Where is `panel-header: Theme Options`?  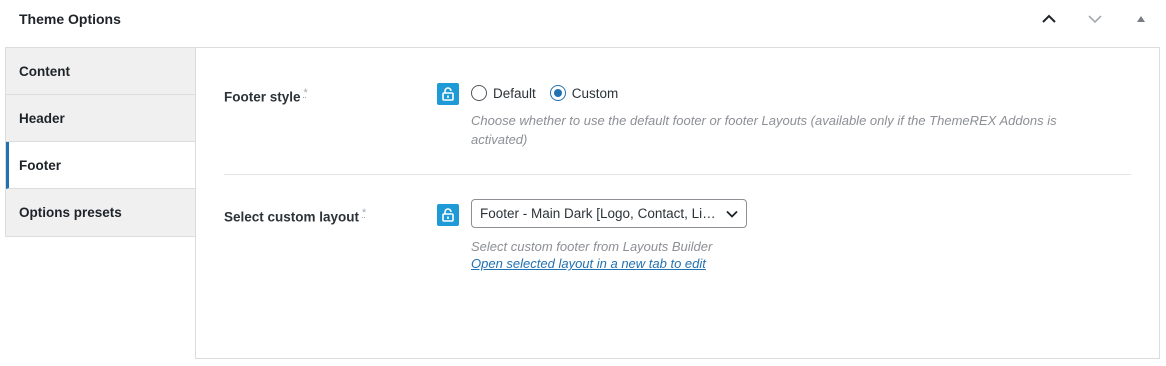 panel-header: Theme Options is located at coordinates (583, 19).